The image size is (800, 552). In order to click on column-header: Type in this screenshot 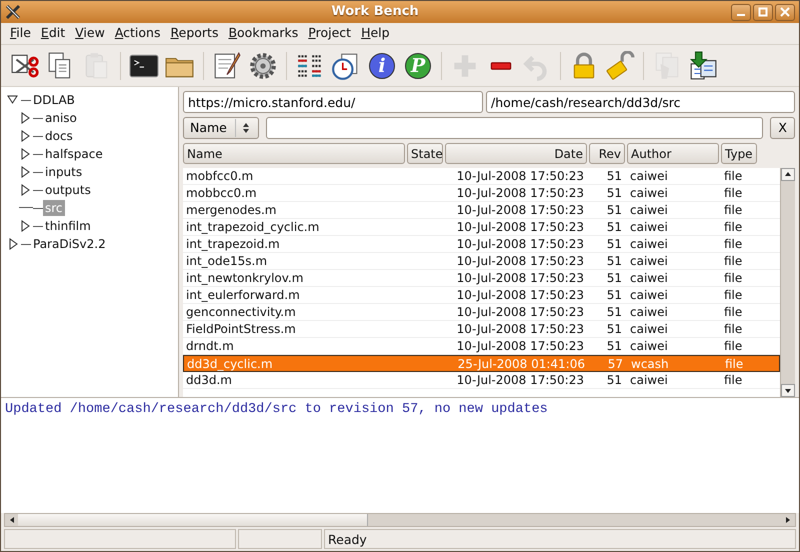, I will do `click(739, 153)`.